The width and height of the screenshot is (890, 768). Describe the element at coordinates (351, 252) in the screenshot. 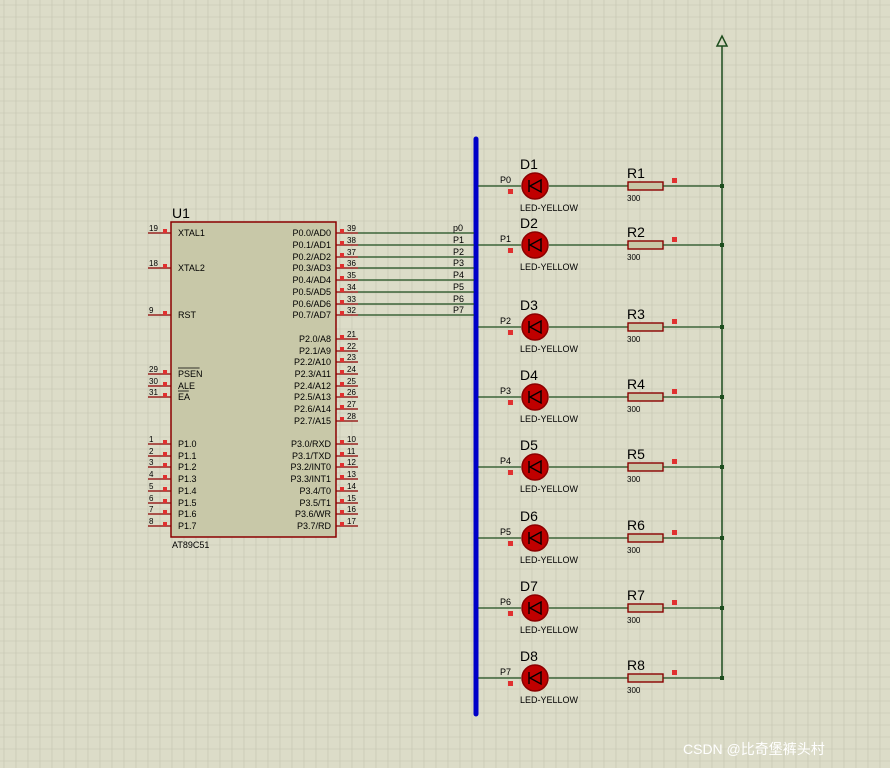

I see `pin-number: 37` at that location.